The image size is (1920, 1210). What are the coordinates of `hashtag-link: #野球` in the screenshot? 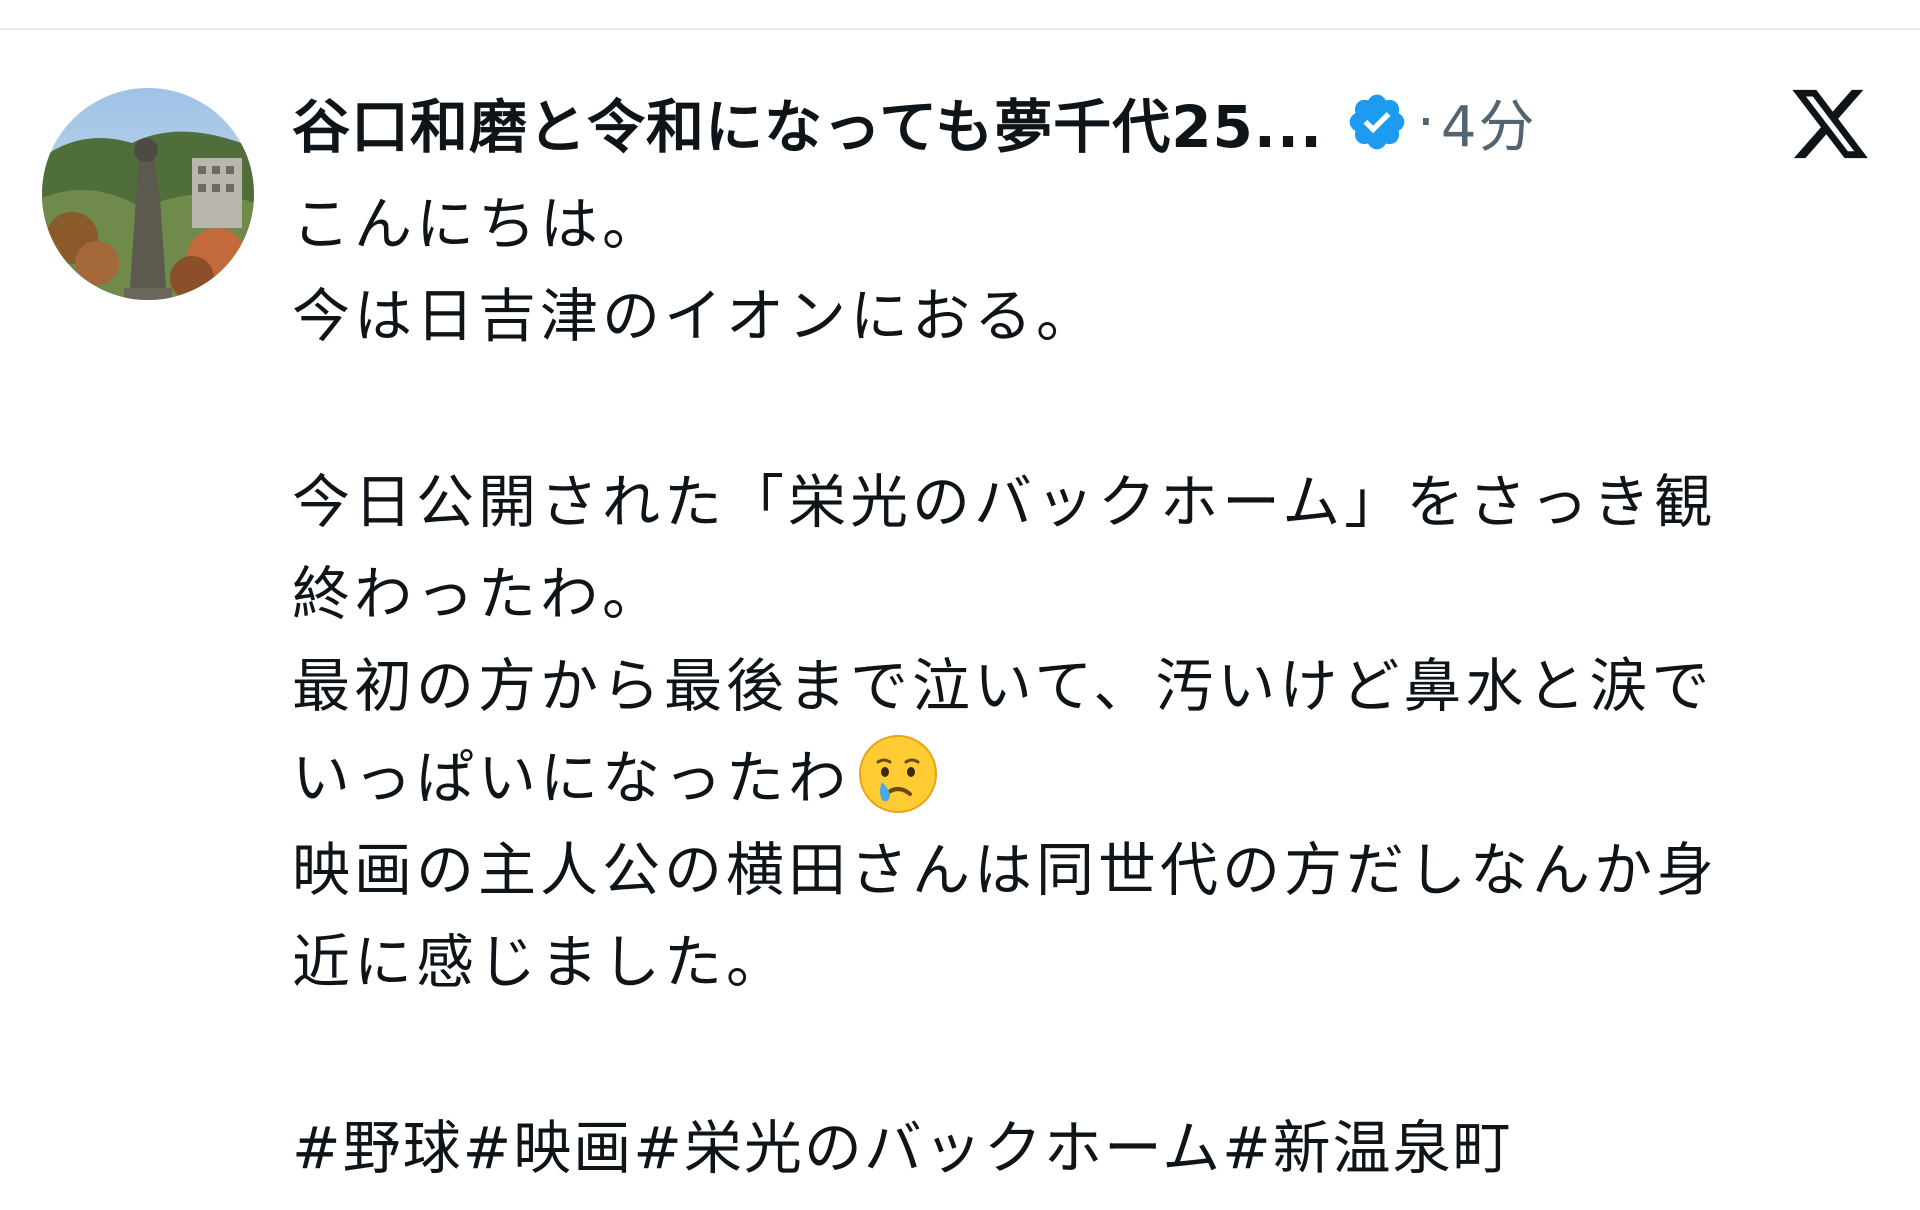 It's located at (377, 1148).